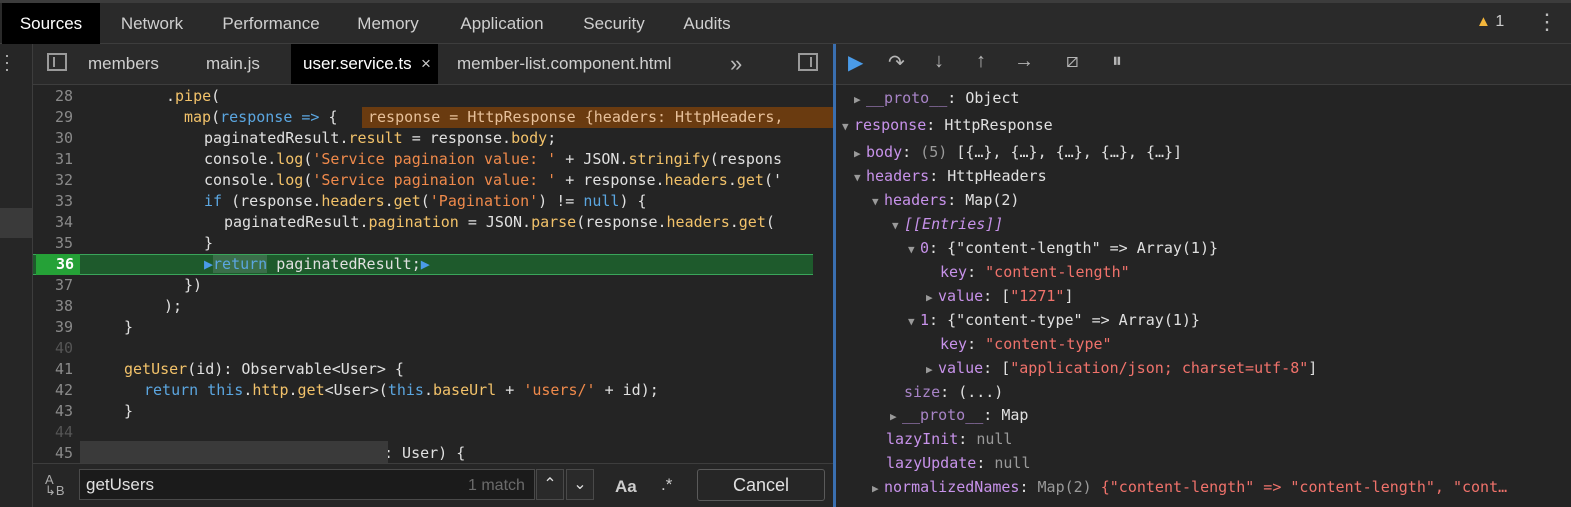  Describe the element at coordinates (357, 63) in the screenshot. I see `editor-tab-label: user.service.ts` at that location.